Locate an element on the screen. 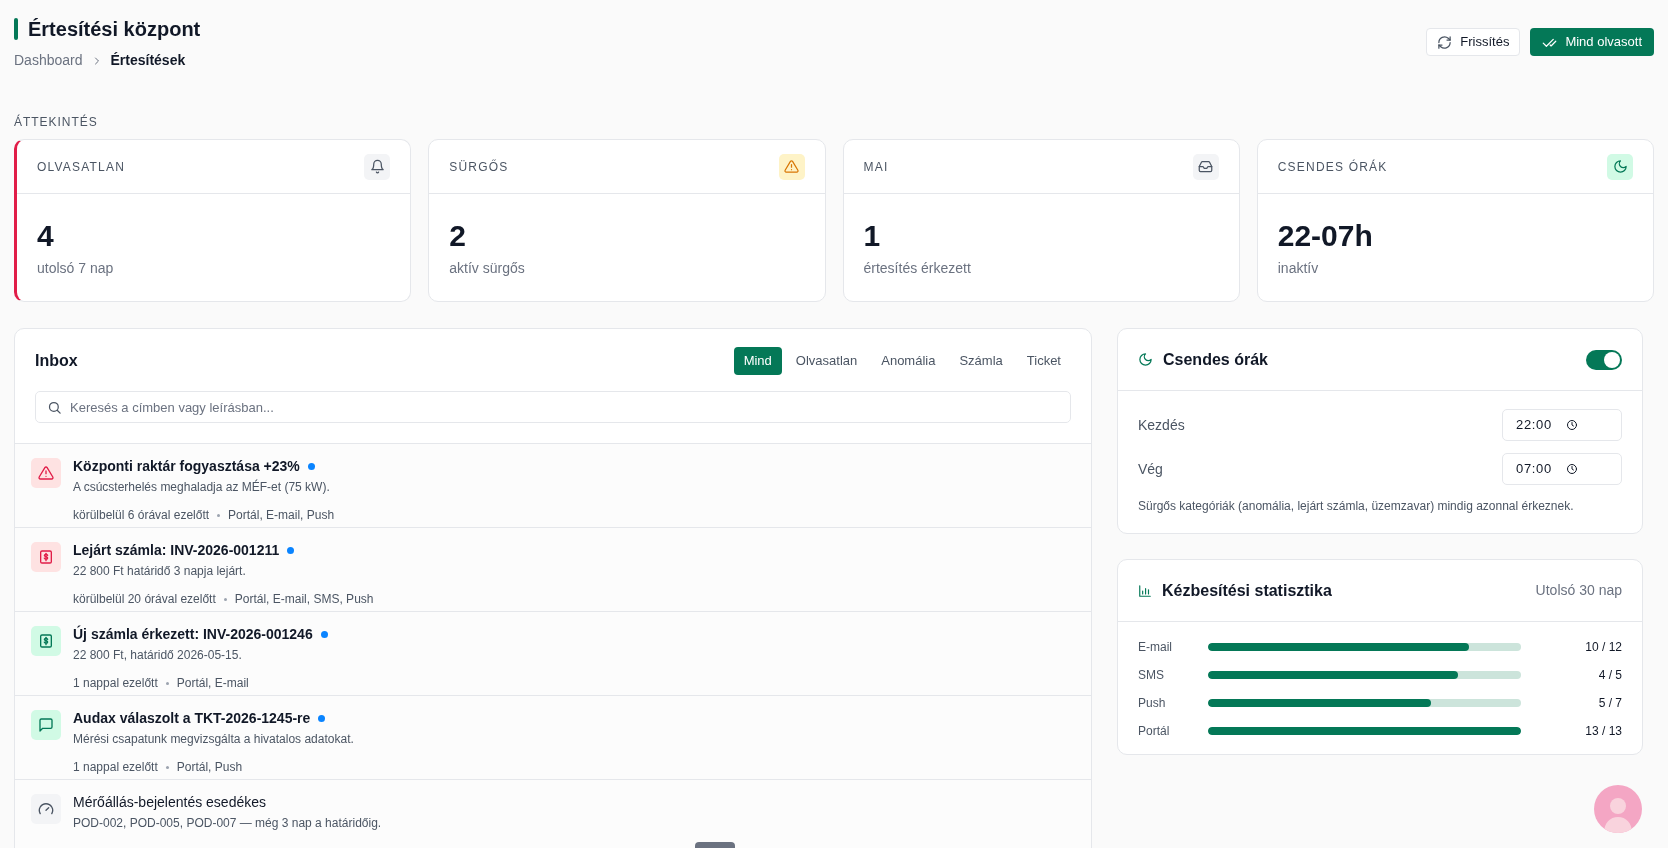  channel-label: Push is located at coordinates (1152, 703).